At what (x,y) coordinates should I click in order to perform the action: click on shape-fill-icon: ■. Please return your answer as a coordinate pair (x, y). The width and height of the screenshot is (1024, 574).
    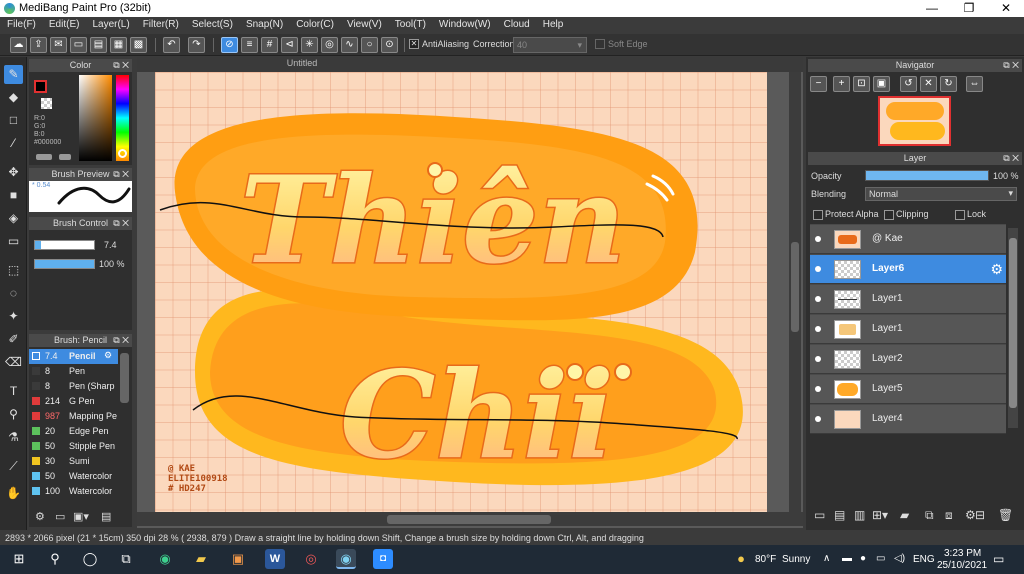
    Looking at the image, I should click on (13, 195).